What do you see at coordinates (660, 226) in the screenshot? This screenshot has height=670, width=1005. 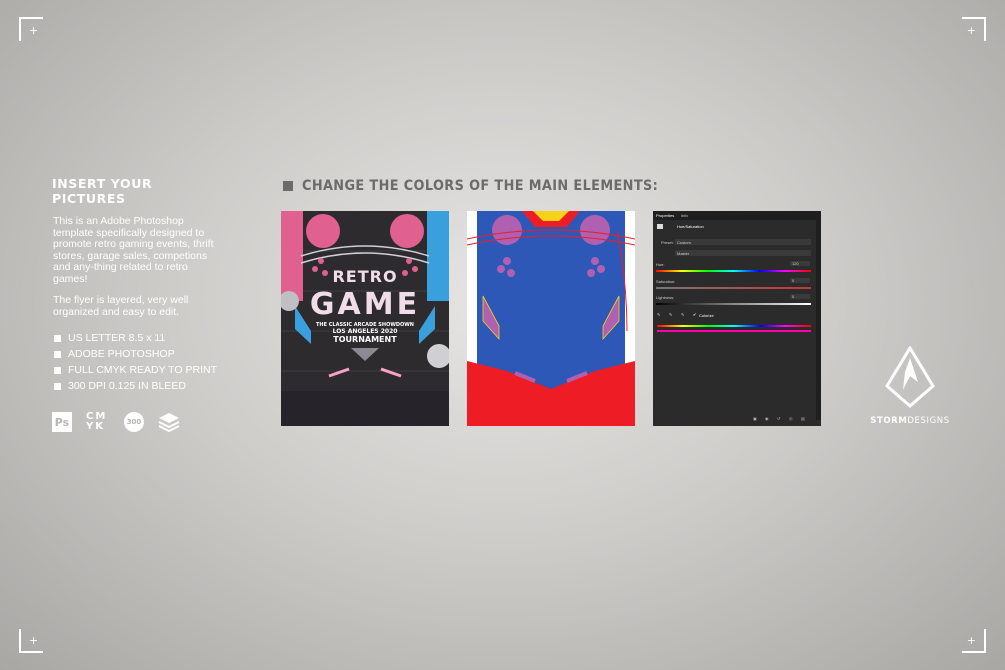 I see `adjustment-icon` at bounding box center [660, 226].